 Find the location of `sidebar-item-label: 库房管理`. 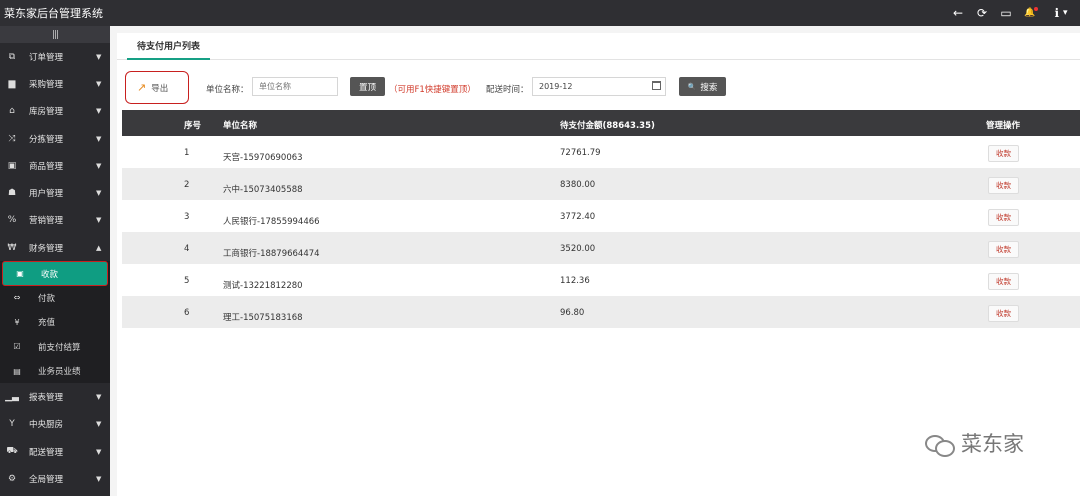

sidebar-item-label: 库房管理 is located at coordinates (46, 112).